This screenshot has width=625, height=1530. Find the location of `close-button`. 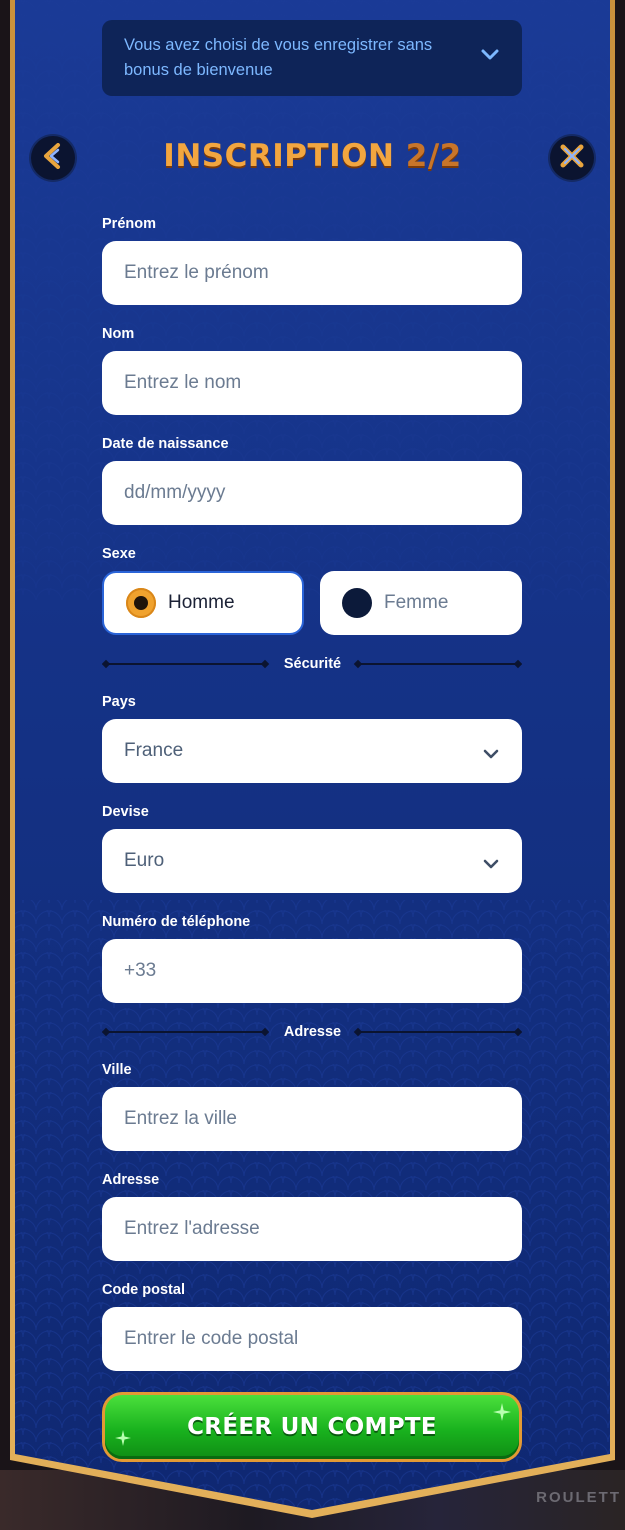

close-button is located at coordinates (572, 158).